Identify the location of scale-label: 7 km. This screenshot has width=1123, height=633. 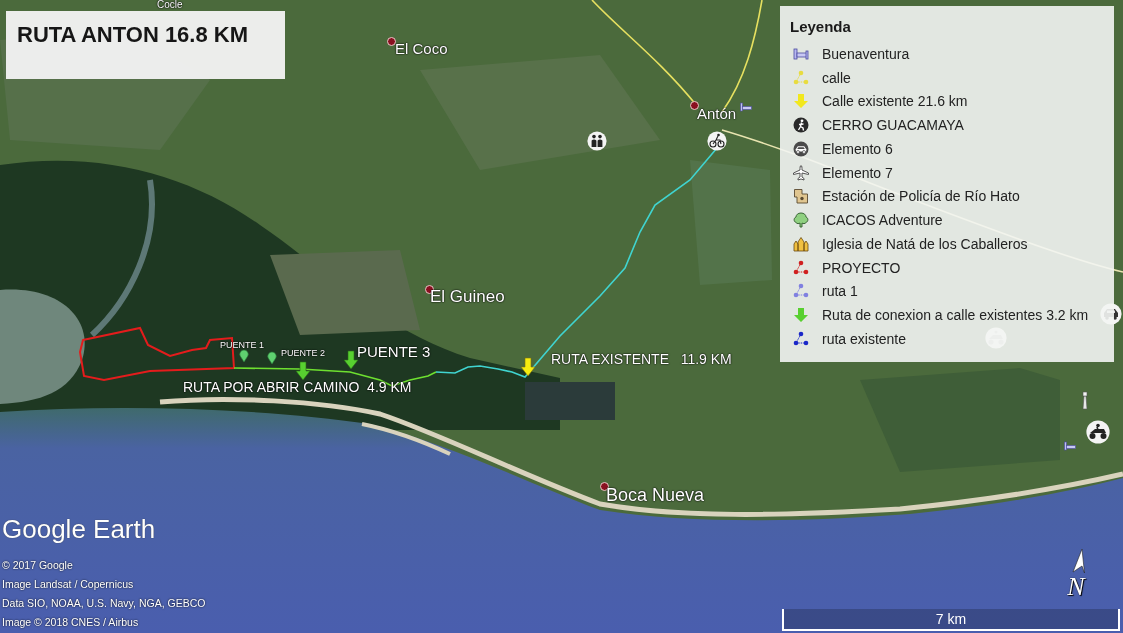
(951, 619).